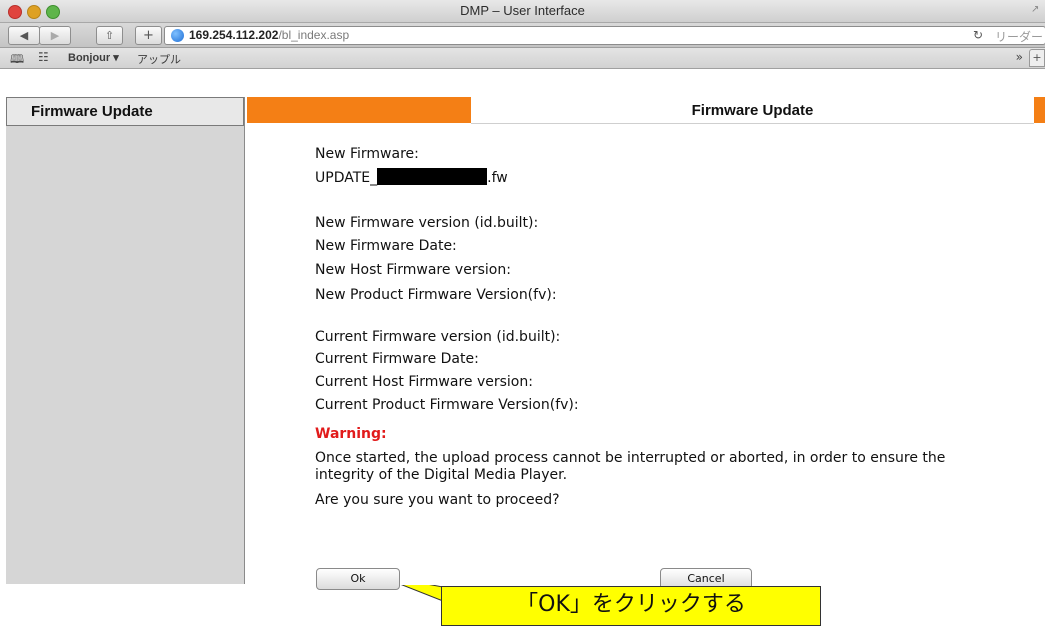  What do you see at coordinates (43, 57) in the screenshot?
I see `top-sites-grid-icon: ☷` at bounding box center [43, 57].